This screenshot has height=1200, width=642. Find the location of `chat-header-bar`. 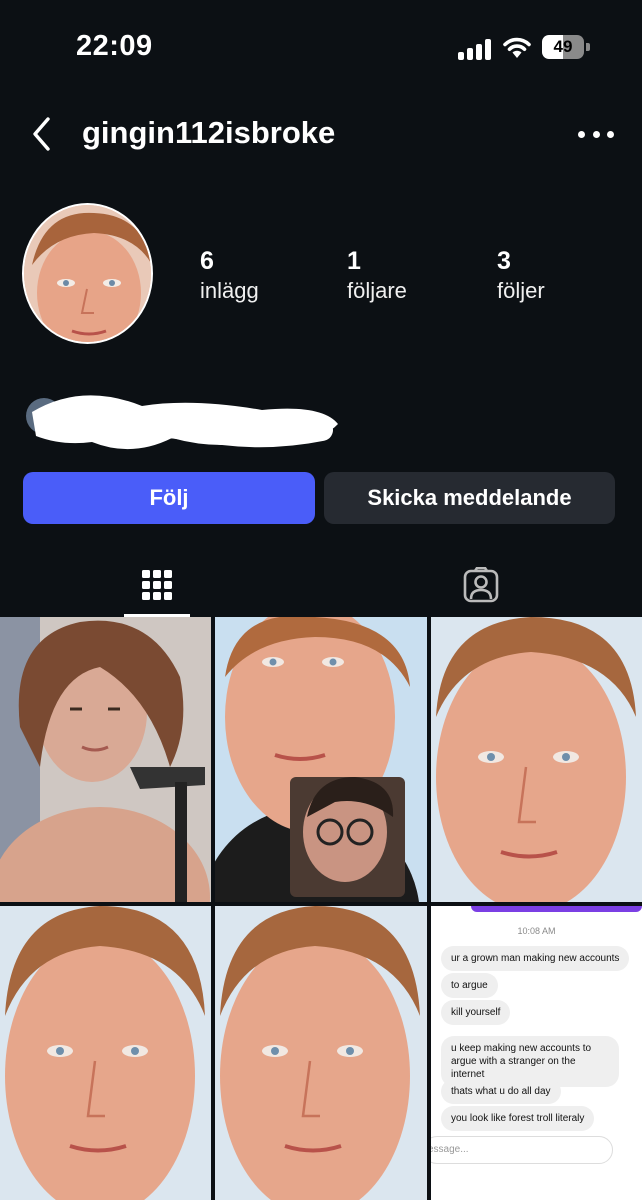

chat-header-bar is located at coordinates (556, 909).